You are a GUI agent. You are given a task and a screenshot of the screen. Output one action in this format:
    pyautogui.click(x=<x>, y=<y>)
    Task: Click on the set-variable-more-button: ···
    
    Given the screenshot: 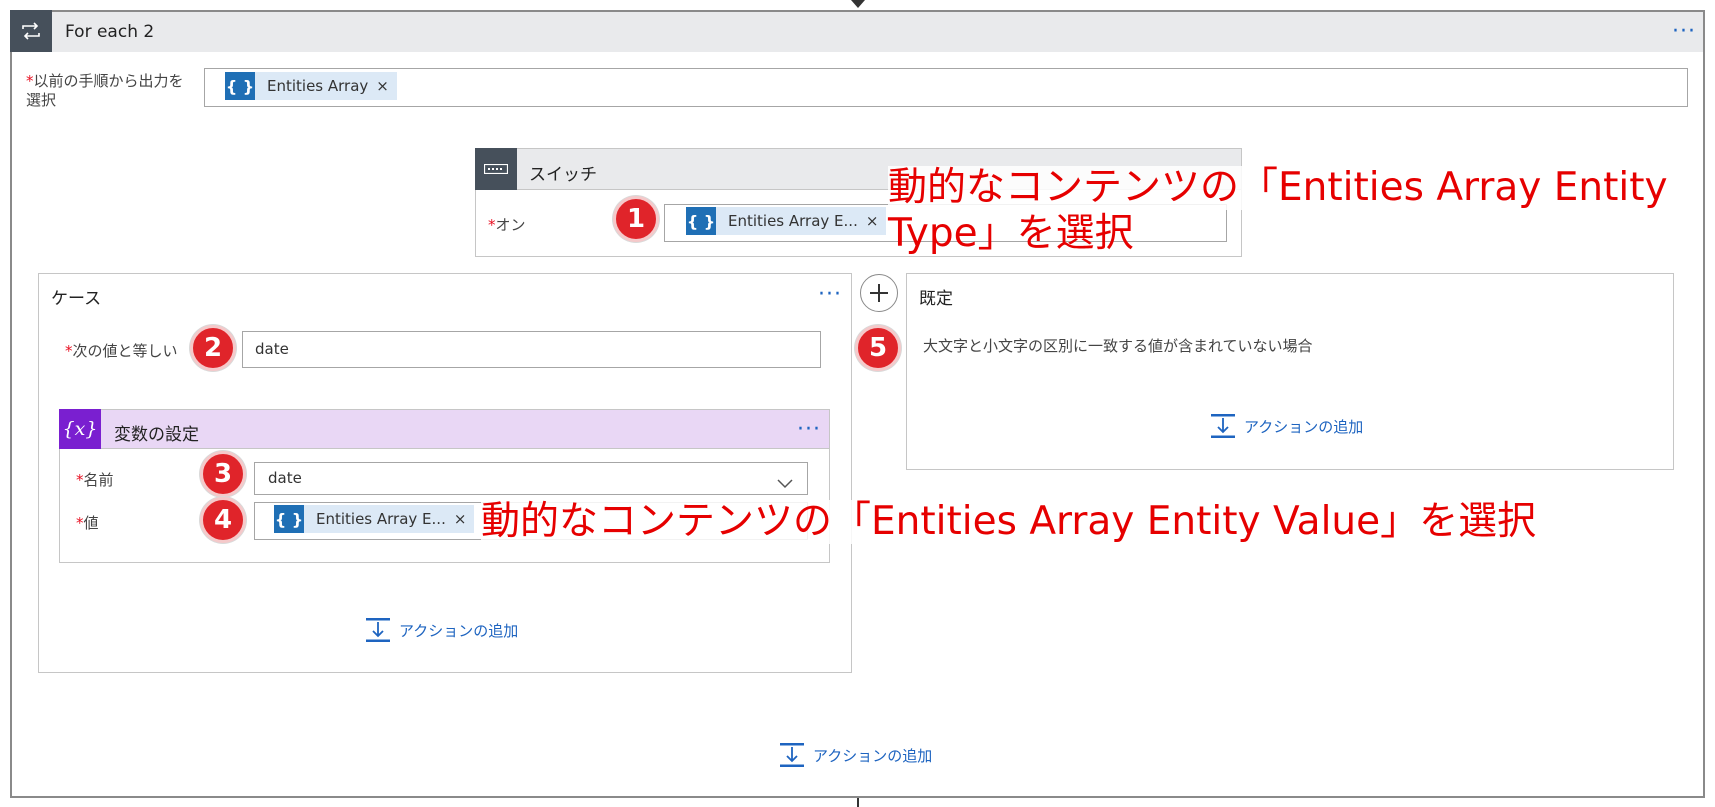 What is the action you would take?
    pyautogui.click(x=809, y=430)
    